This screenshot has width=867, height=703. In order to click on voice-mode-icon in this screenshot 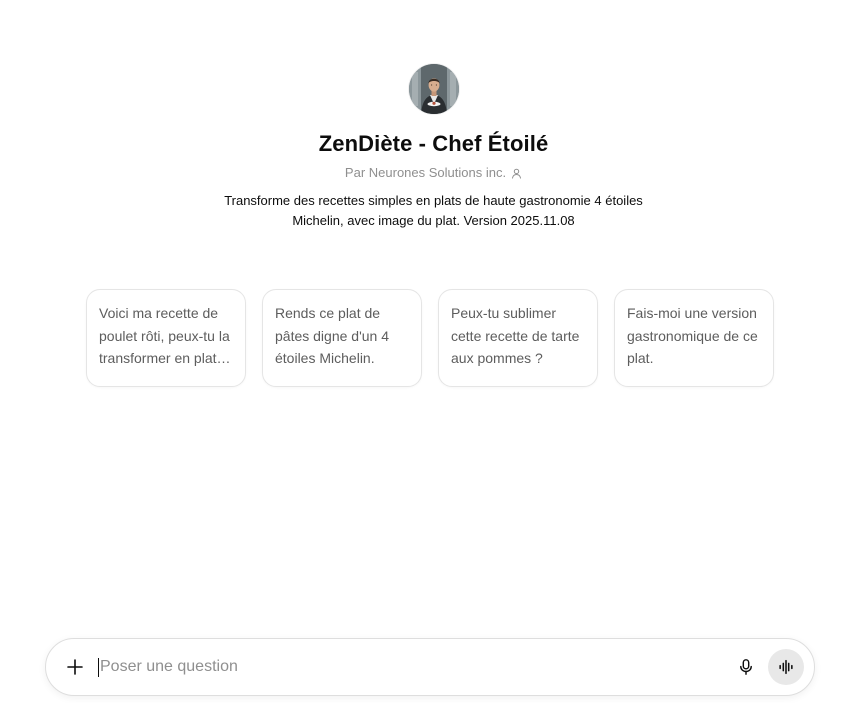, I will do `click(786, 667)`.